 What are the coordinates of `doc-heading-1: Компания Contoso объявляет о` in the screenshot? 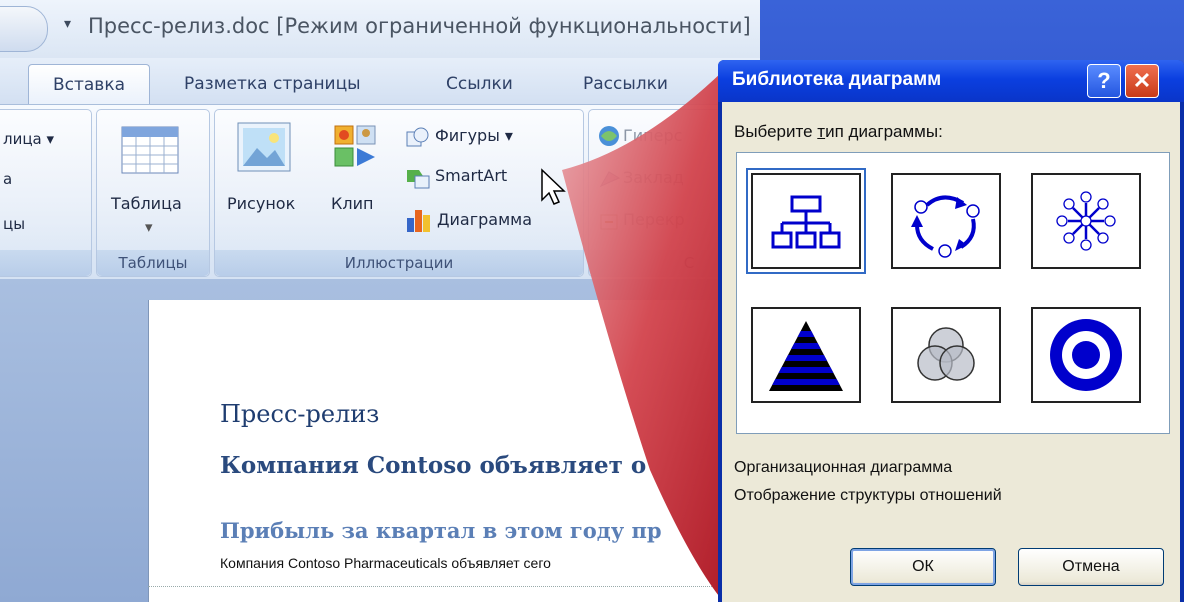 It's located at (433, 465).